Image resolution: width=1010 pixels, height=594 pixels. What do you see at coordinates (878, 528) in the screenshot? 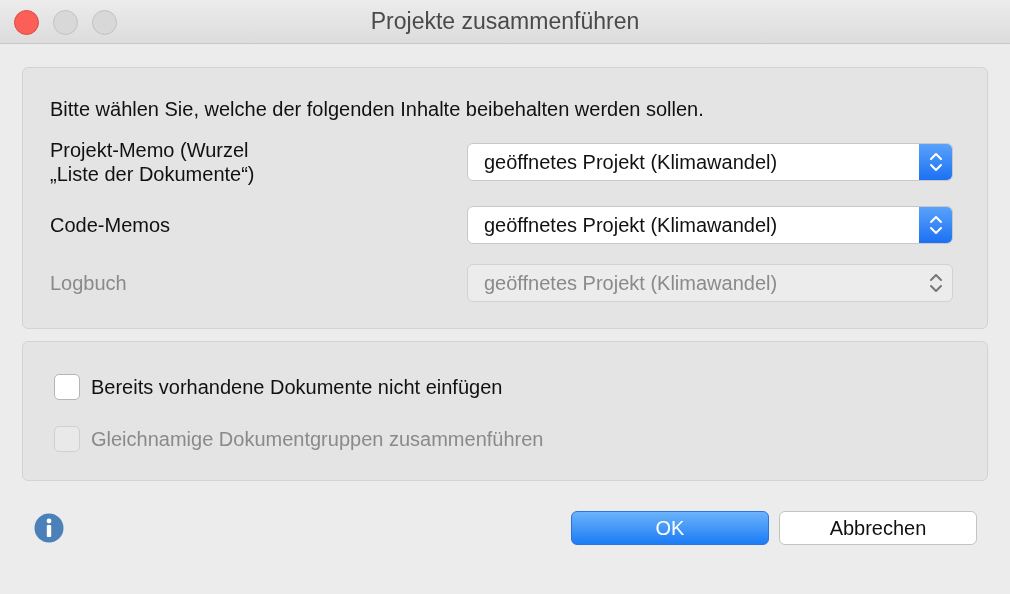
I see `cancel-button: Abbrechen` at bounding box center [878, 528].